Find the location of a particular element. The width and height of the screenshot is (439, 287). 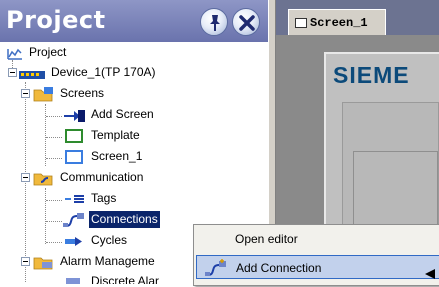

tree-item-connections: Connections is located at coordinates (111, 219).